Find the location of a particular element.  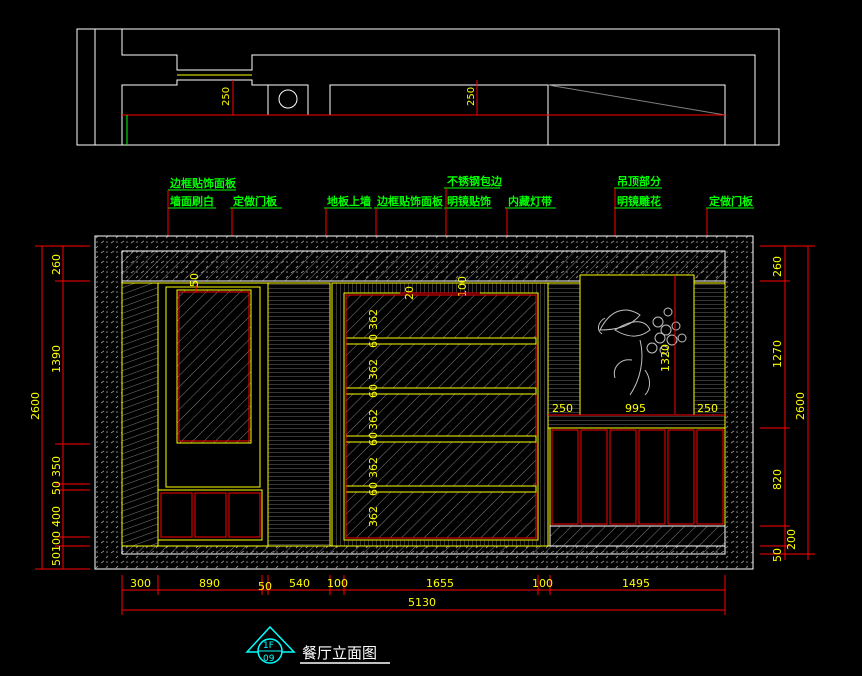

dim-shelf-60d: 60 is located at coordinates (373, 489).